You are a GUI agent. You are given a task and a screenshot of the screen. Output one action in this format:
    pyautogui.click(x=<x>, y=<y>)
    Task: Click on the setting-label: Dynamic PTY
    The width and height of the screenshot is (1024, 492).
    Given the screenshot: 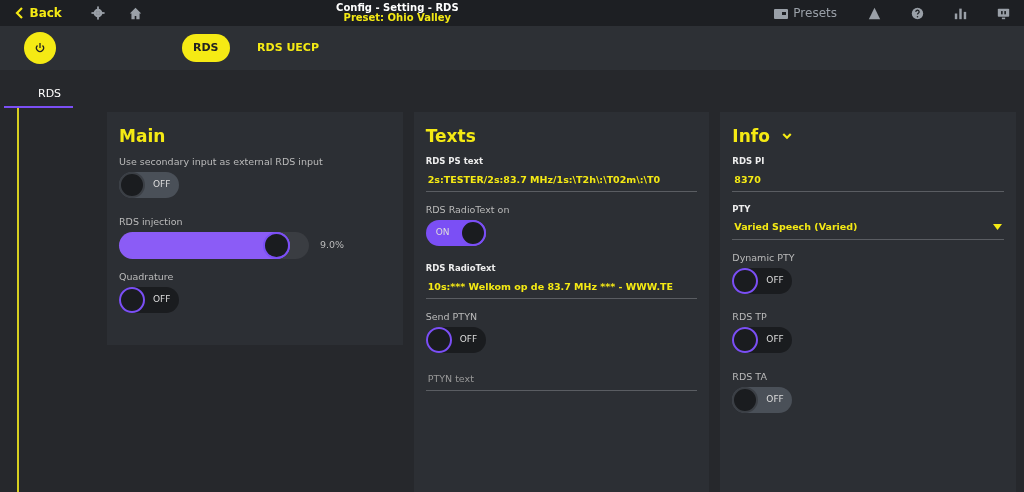 What is the action you would take?
    pyautogui.click(x=764, y=257)
    